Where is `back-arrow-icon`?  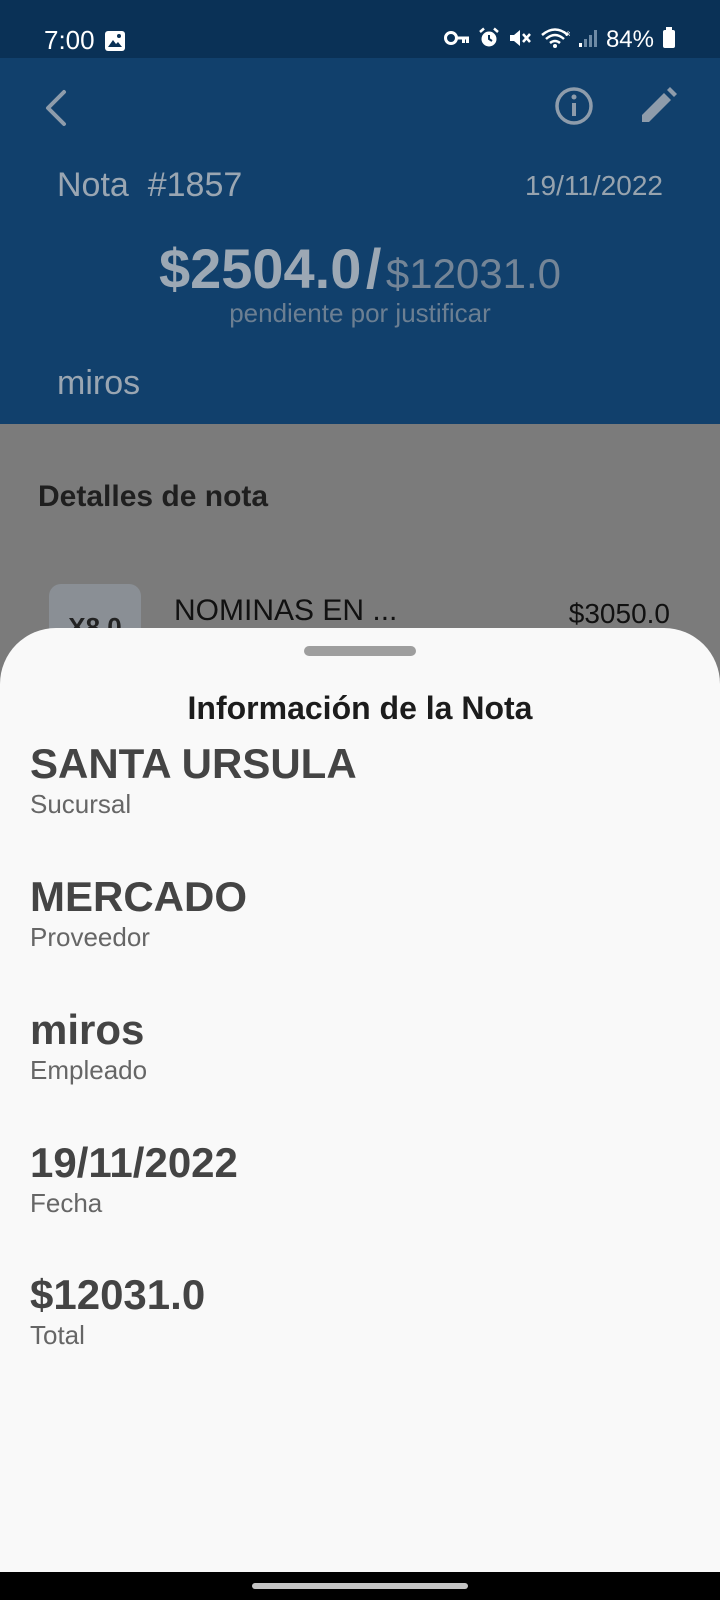 back-arrow-icon is located at coordinates (56, 108).